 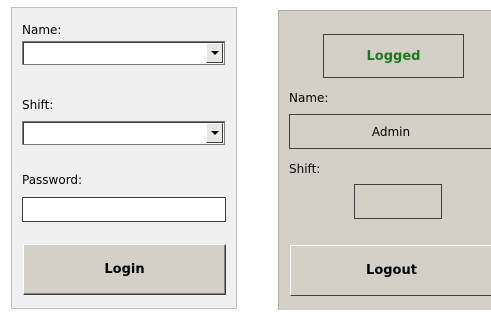 I want to click on logged-shift-label: Shift:, so click(x=305, y=169).